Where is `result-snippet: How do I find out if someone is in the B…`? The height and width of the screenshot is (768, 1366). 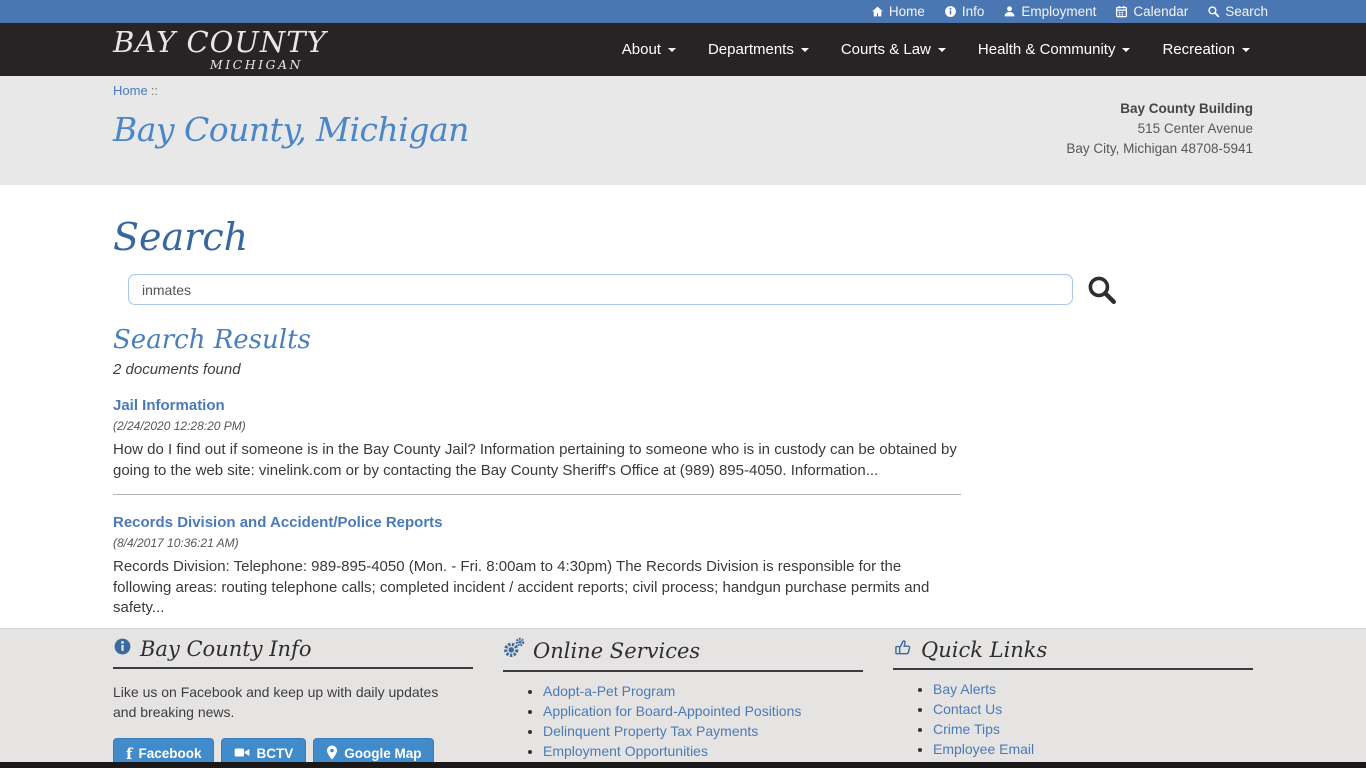 result-snippet: How do I find out if someone is in the B… is located at coordinates (535, 460).